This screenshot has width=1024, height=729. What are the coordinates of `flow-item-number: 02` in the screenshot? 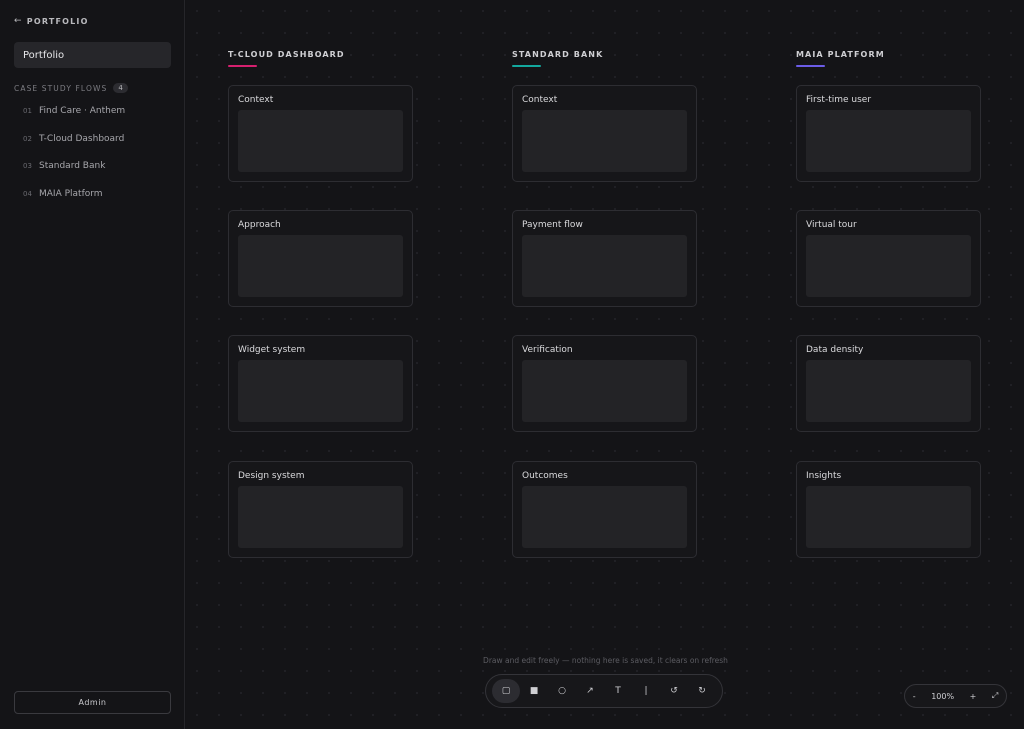 It's located at (27, 138).